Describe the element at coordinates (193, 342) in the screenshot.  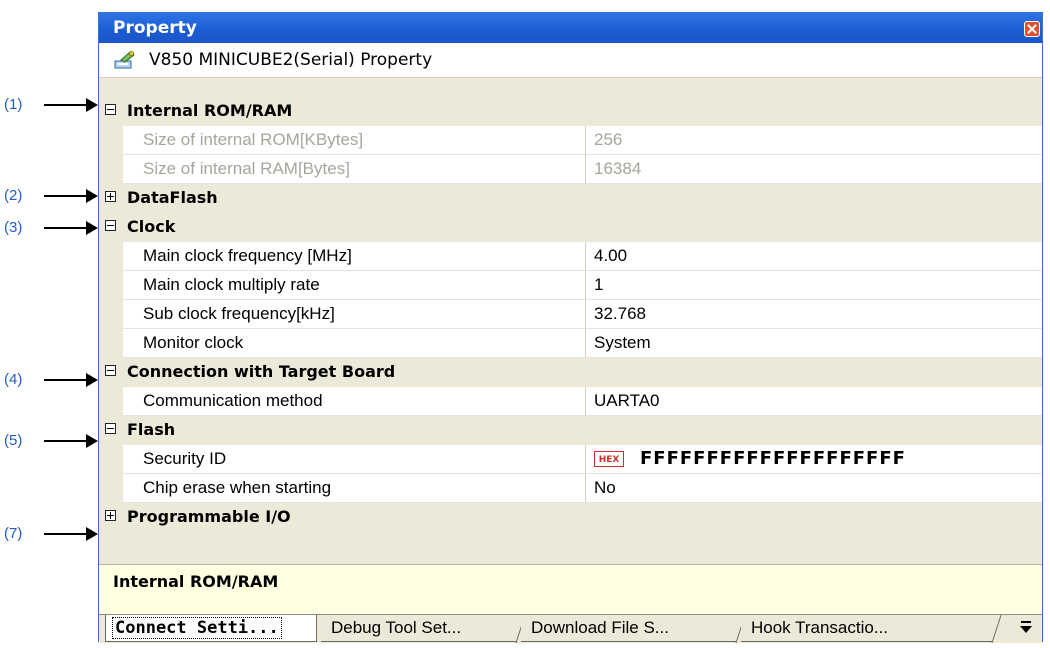
I see `property-name: Monitor clock` at that location.